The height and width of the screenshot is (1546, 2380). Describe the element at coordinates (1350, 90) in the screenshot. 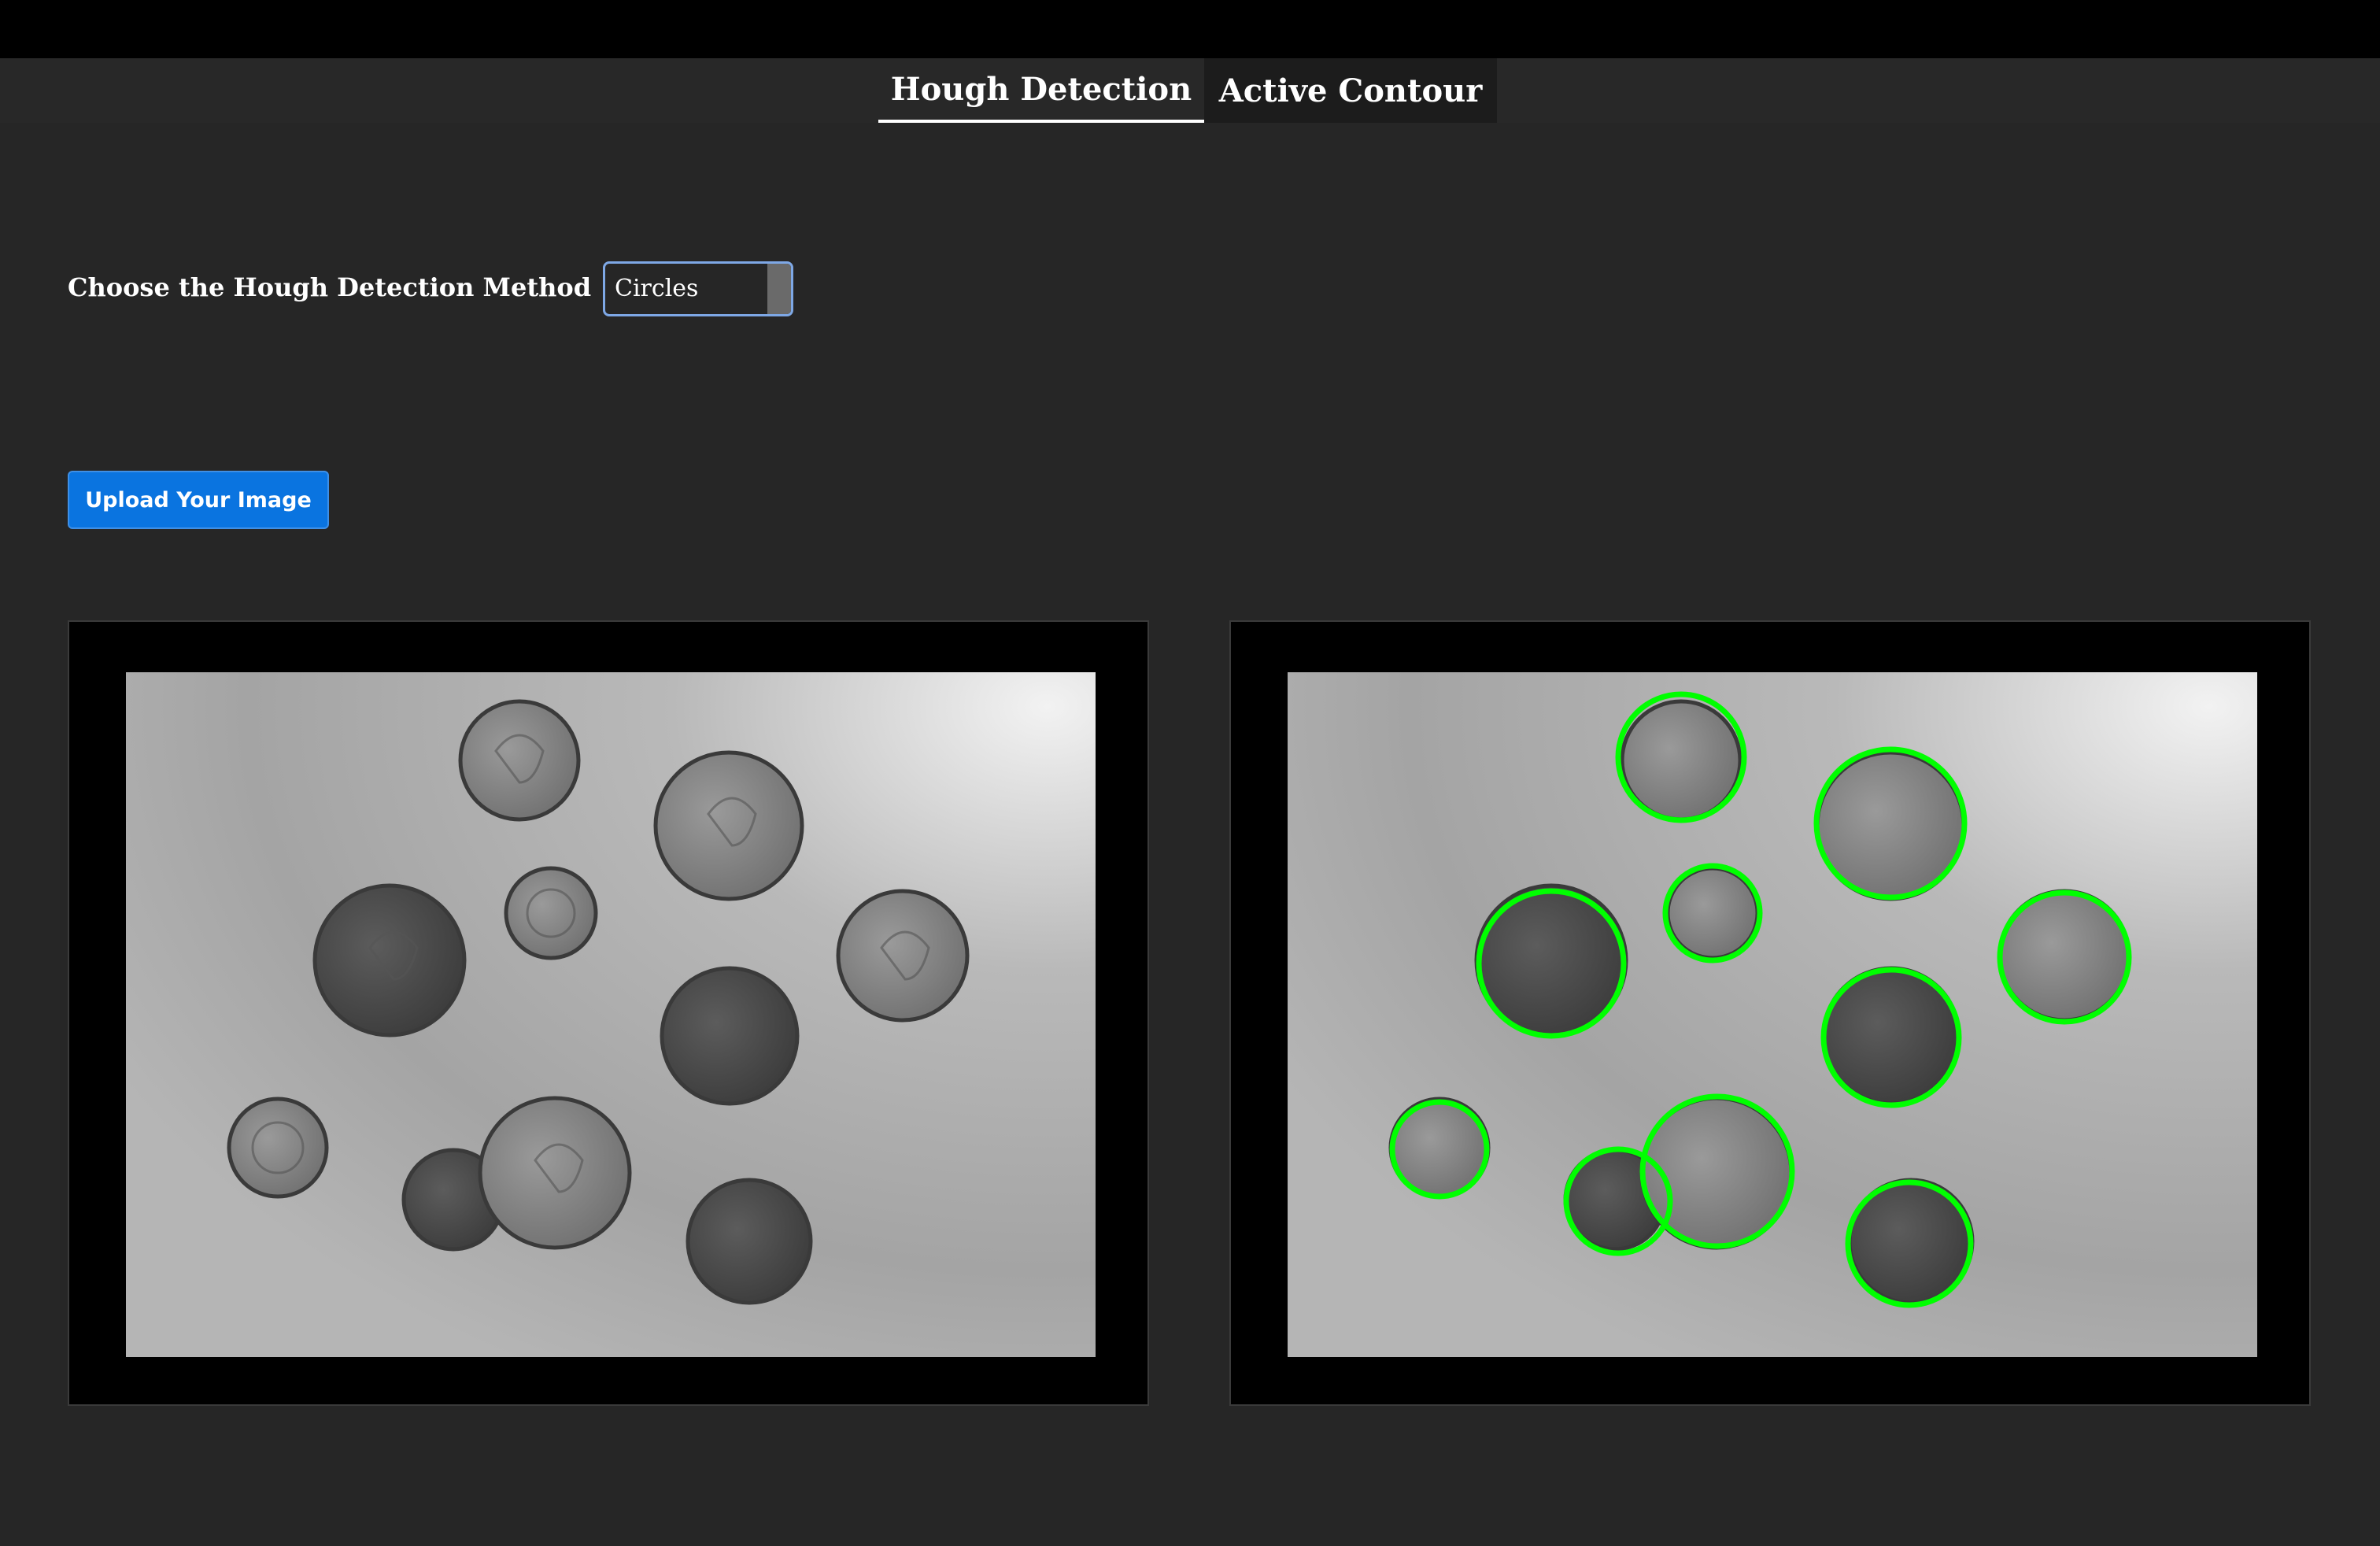

I see `tab-active-contour: Active Contour` at that location.